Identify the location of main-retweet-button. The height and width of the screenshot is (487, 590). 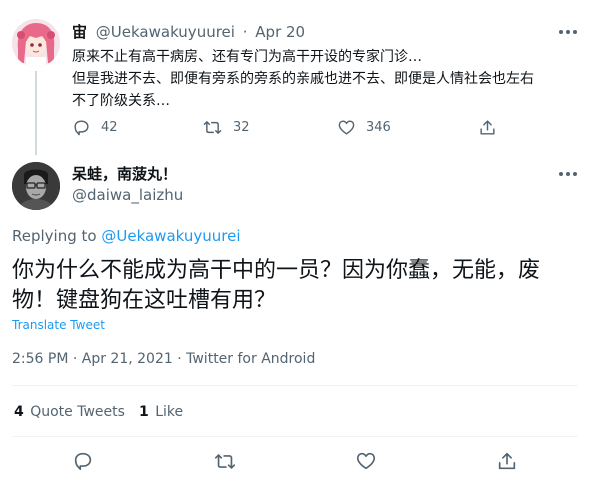
(225, 461).